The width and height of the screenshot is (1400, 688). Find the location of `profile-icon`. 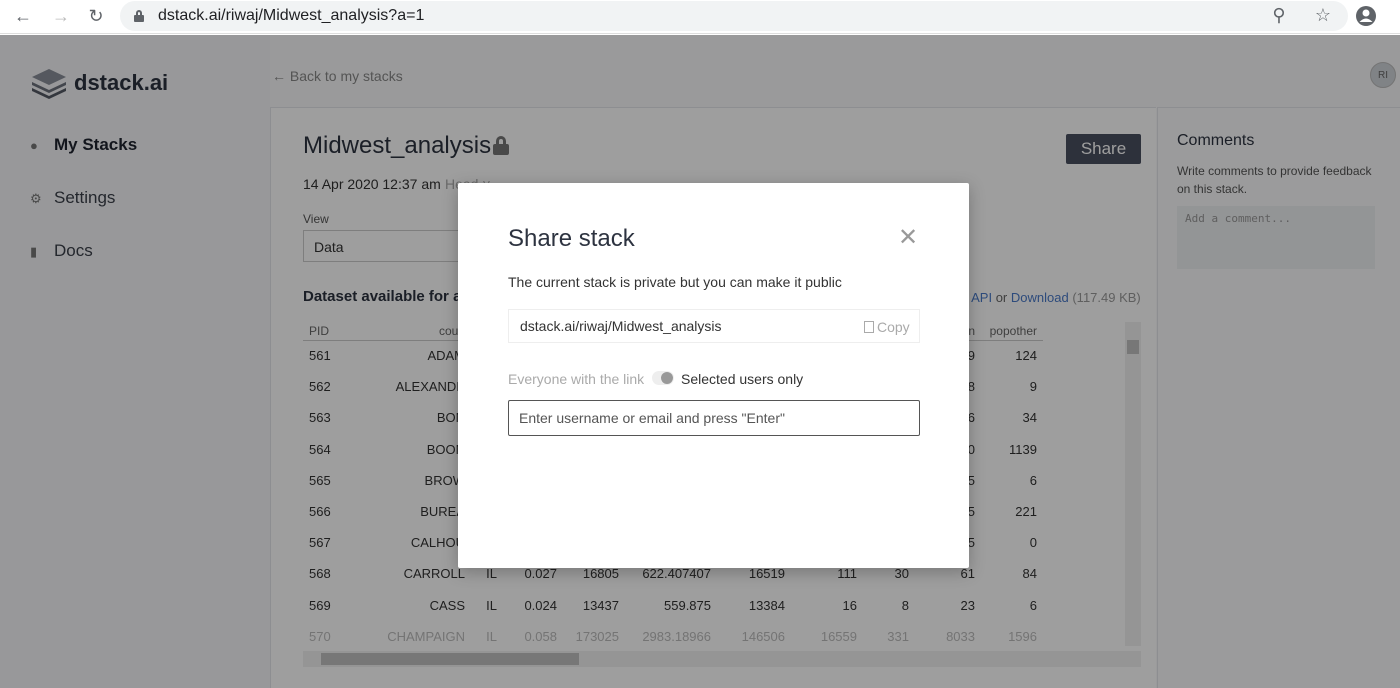

profile-icon is located at coordinates (1366, 16).